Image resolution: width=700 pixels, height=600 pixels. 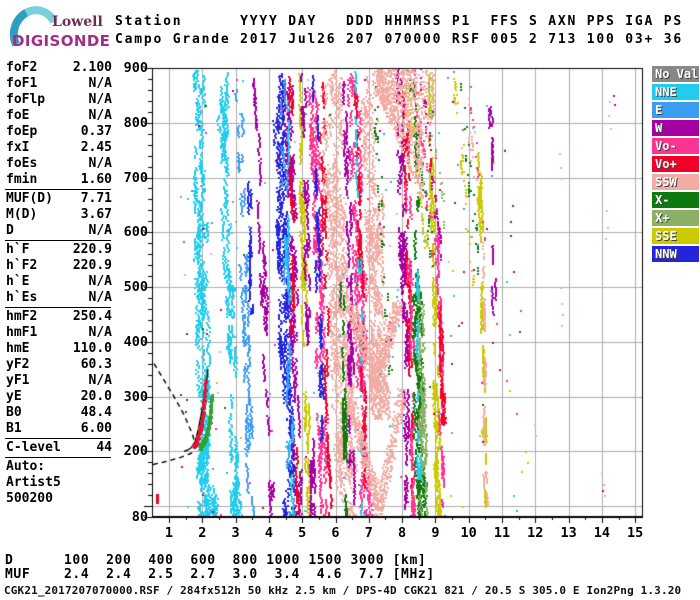 I want to click on param-row-fmin: fmin 1.60, so click(x=59, y=179).